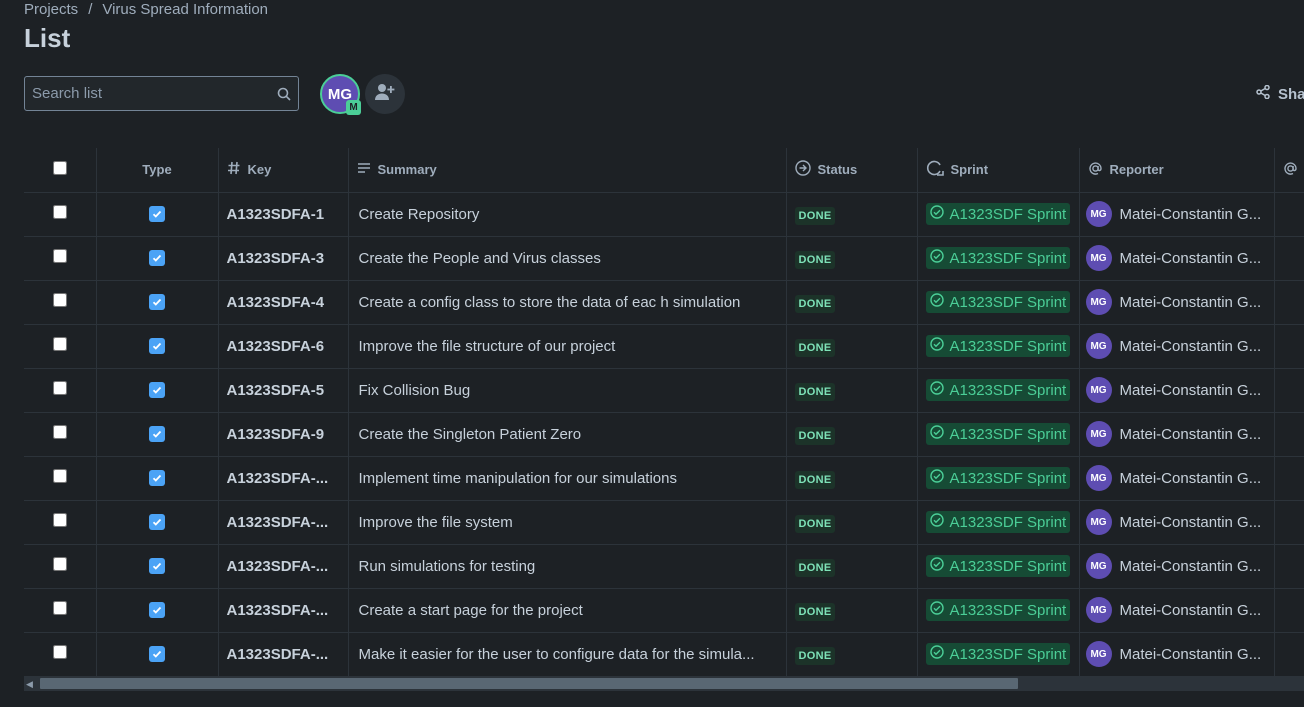 Image resolution: width=1304 pixels, height=707 pixels. Describe the element at coordinates (59, 168) in the screenshot. I see `select-all-checkbox` at that location.